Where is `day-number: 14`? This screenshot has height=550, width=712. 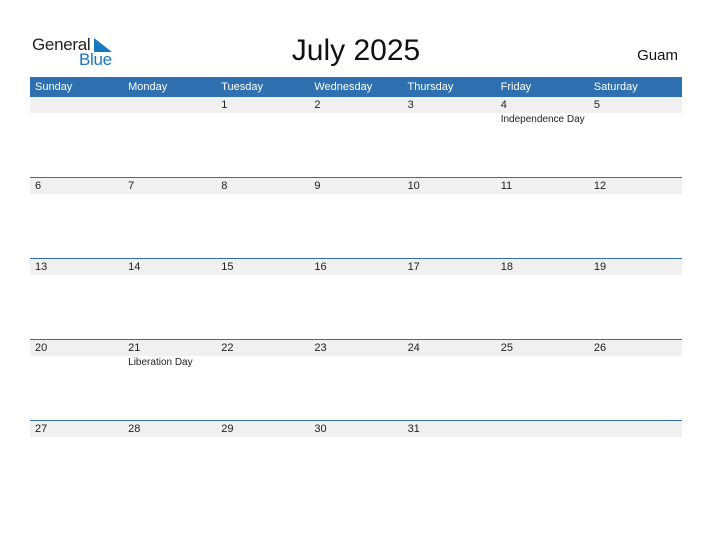
day-number: 14 is located at coordinates (134, 267).